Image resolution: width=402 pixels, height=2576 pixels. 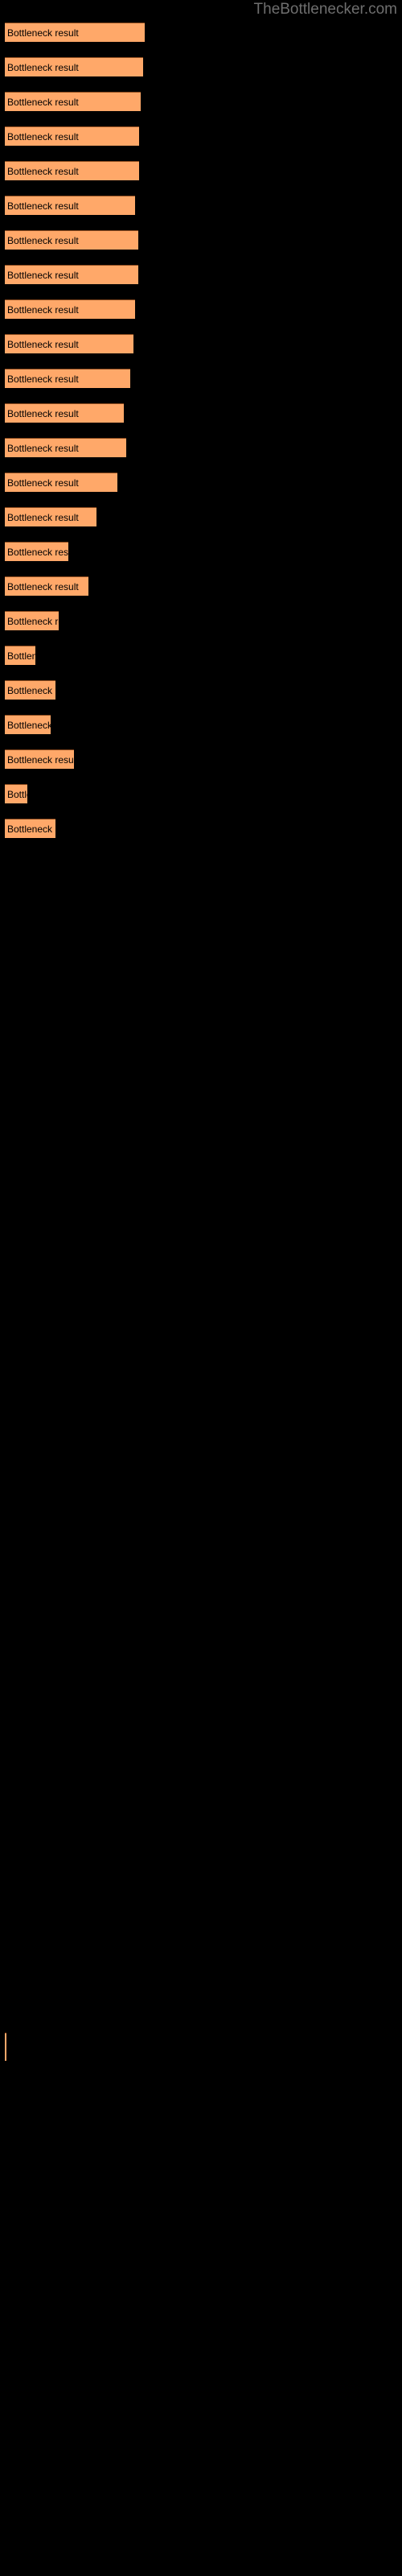 I want to click on bar-tick, so click(x=5, y=2047).